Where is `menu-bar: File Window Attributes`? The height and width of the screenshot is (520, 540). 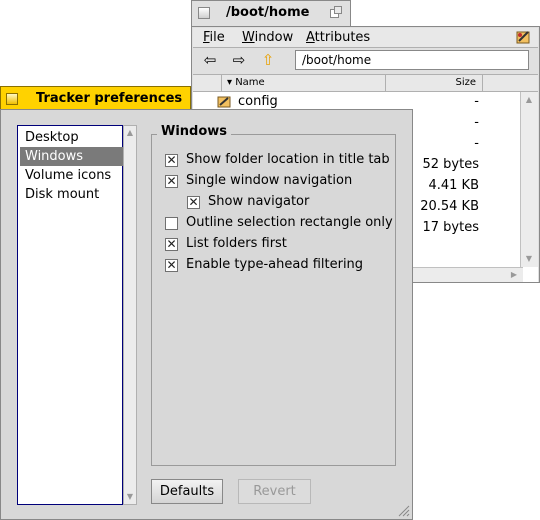 menu-bar: File Window Attributes is located at coordinates (365, 38).